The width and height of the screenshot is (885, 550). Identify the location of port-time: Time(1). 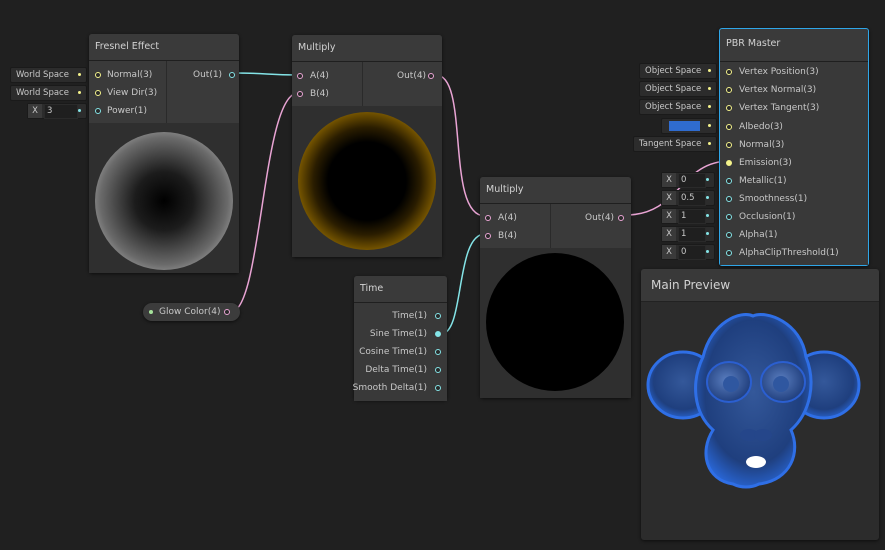
(416, 316).